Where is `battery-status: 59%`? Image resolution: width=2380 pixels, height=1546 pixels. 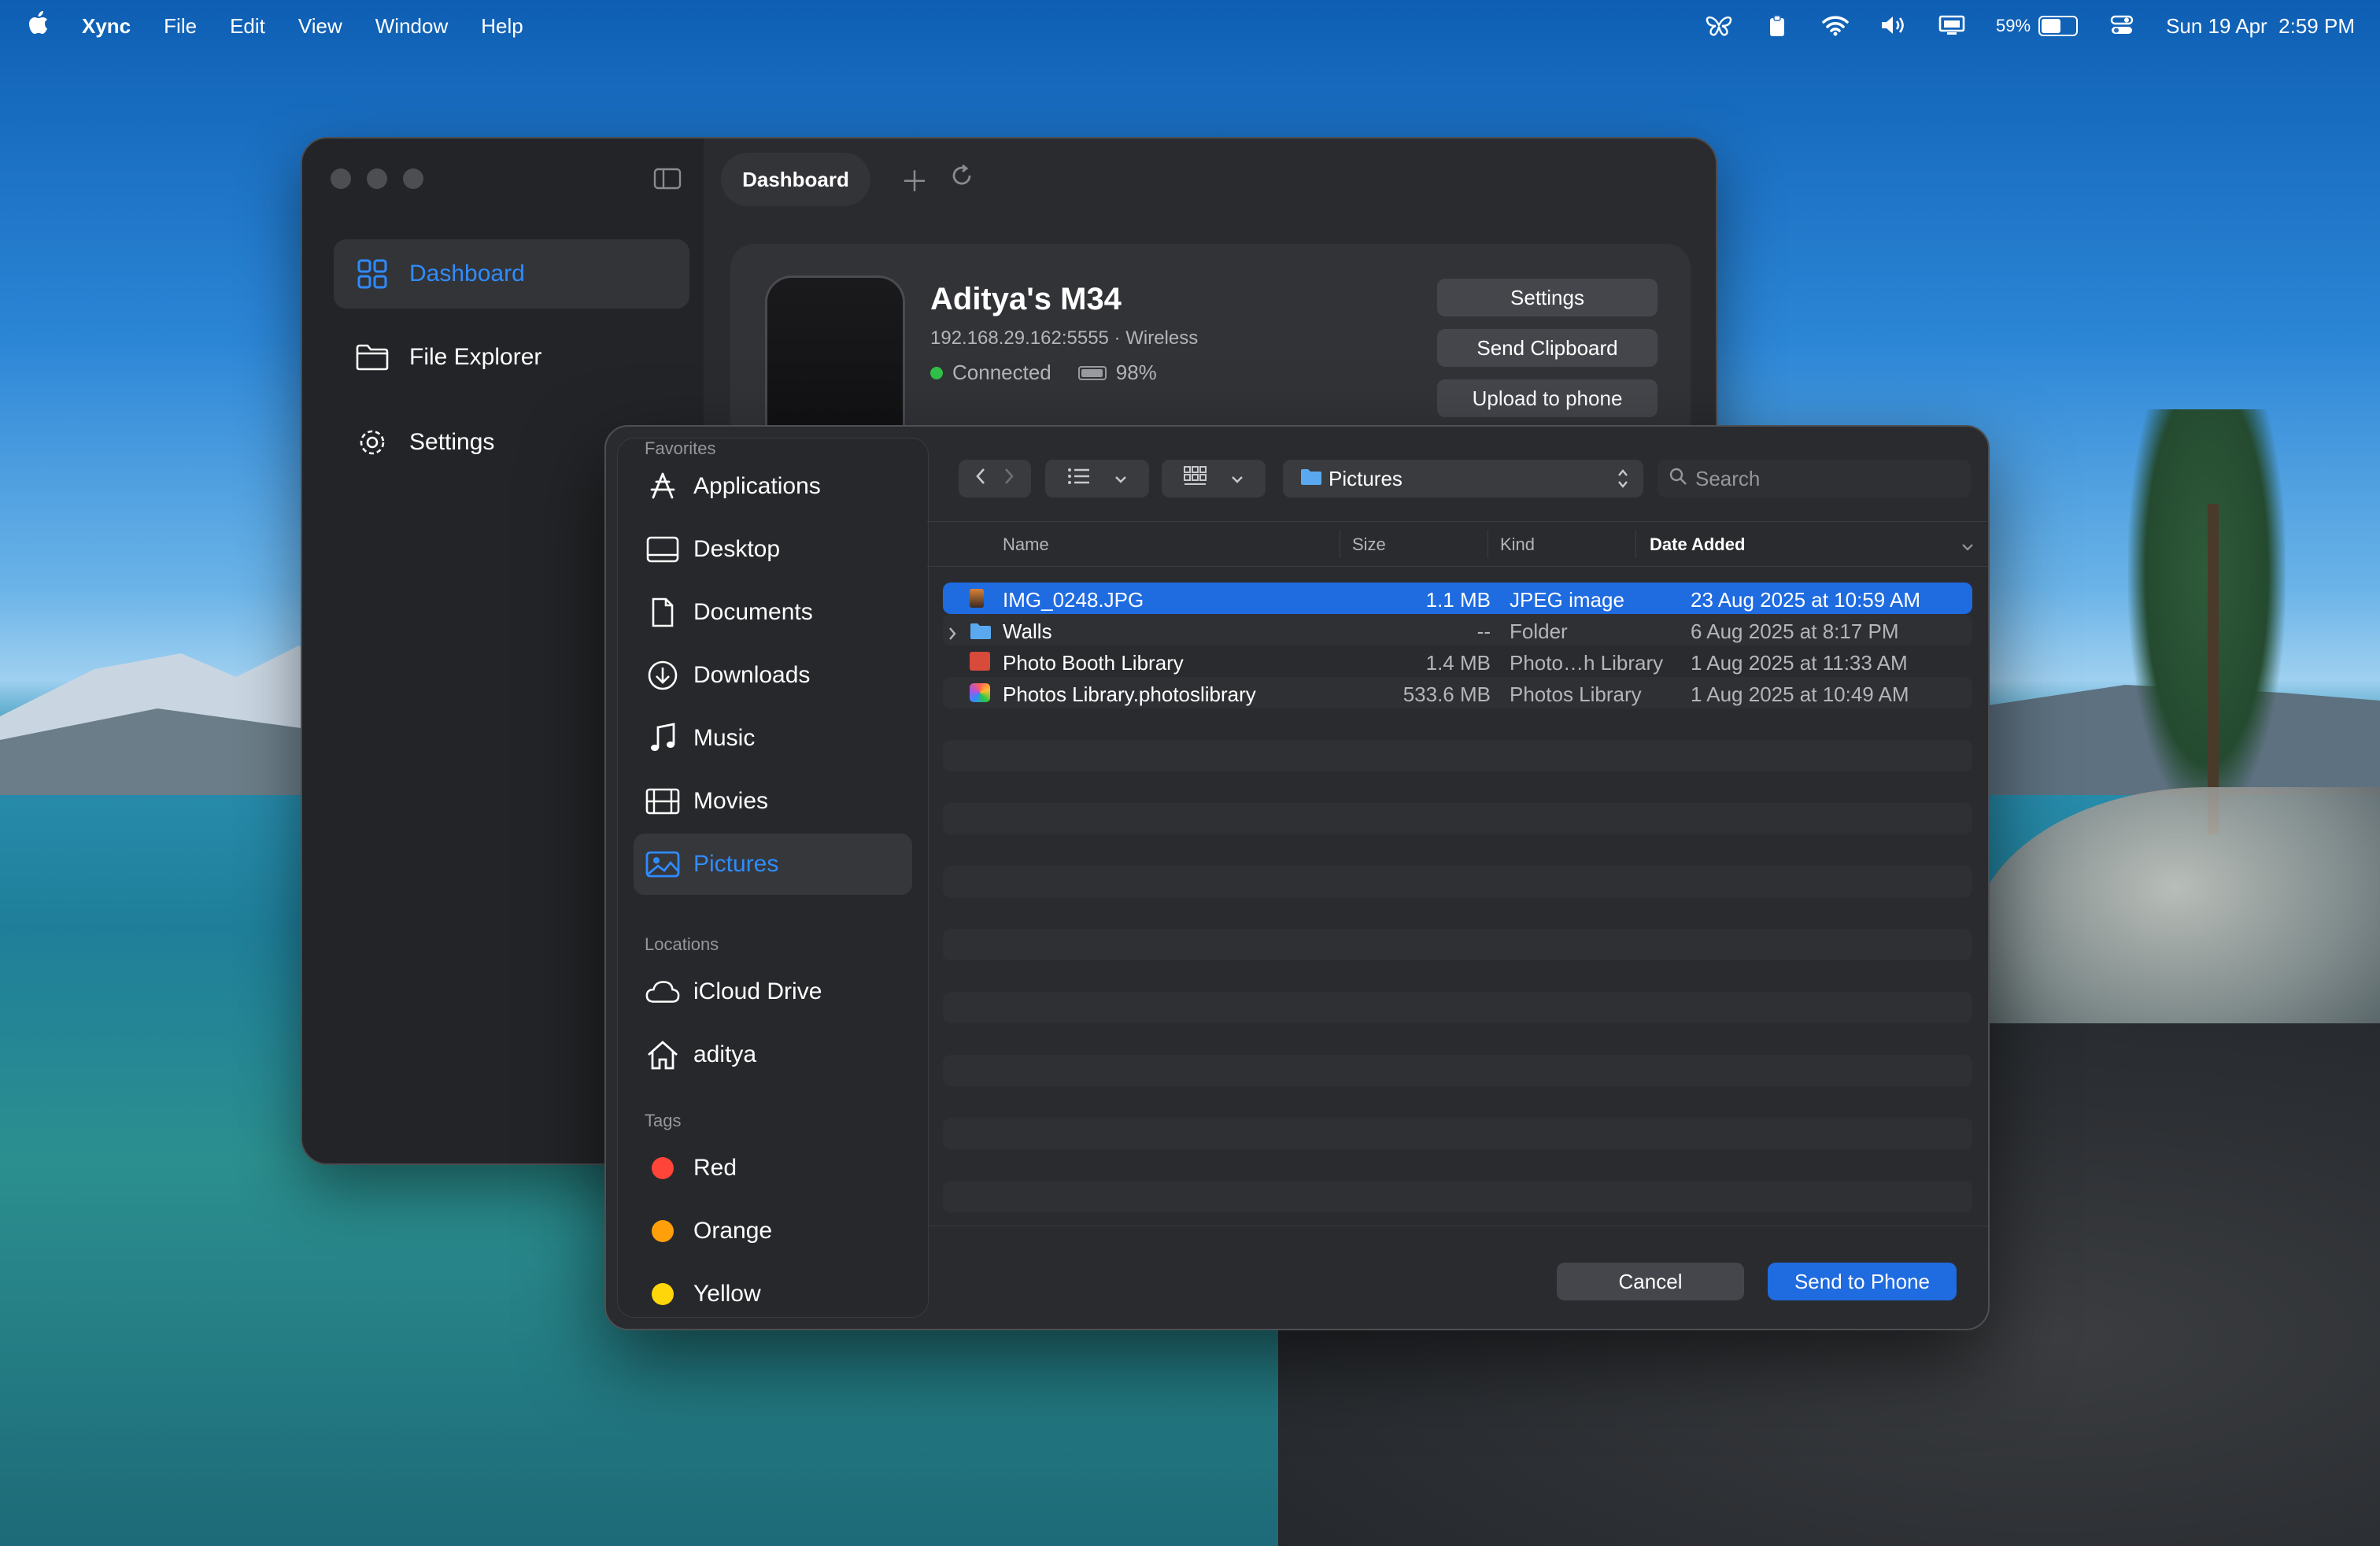 battery-status: 59% is located at coordinates (2037, 26).